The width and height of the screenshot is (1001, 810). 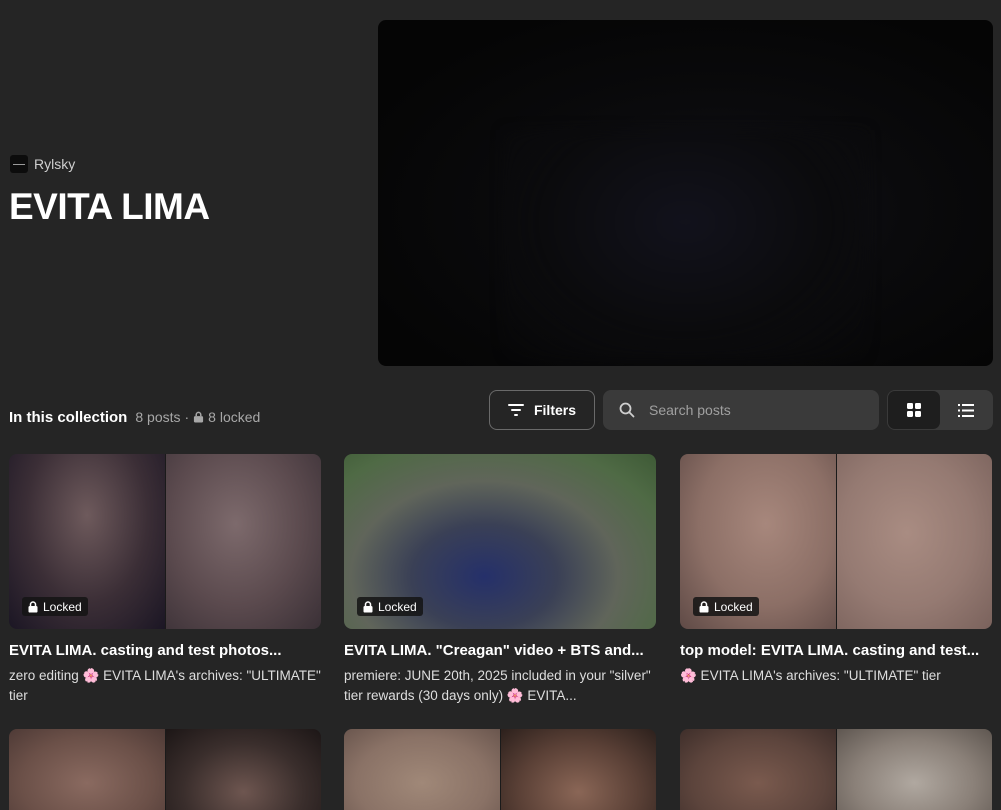 I want to click on collection-meta: 8 posts · 8 locked, so click(x=197, y=417).